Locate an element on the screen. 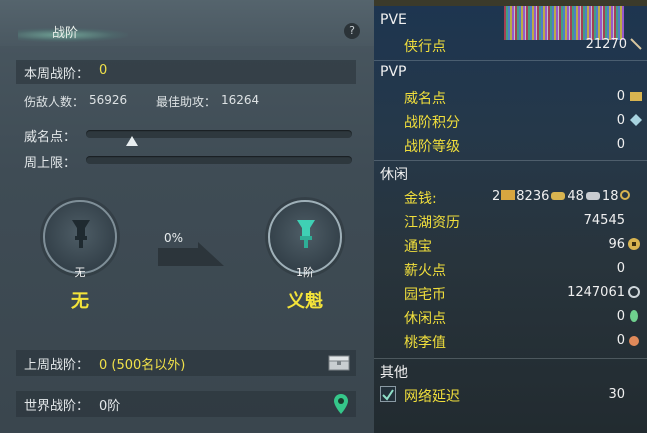 The width and height of the screenshot is (647, 433). tongbao-label: 通宝 is located at coordinates (418, 247).